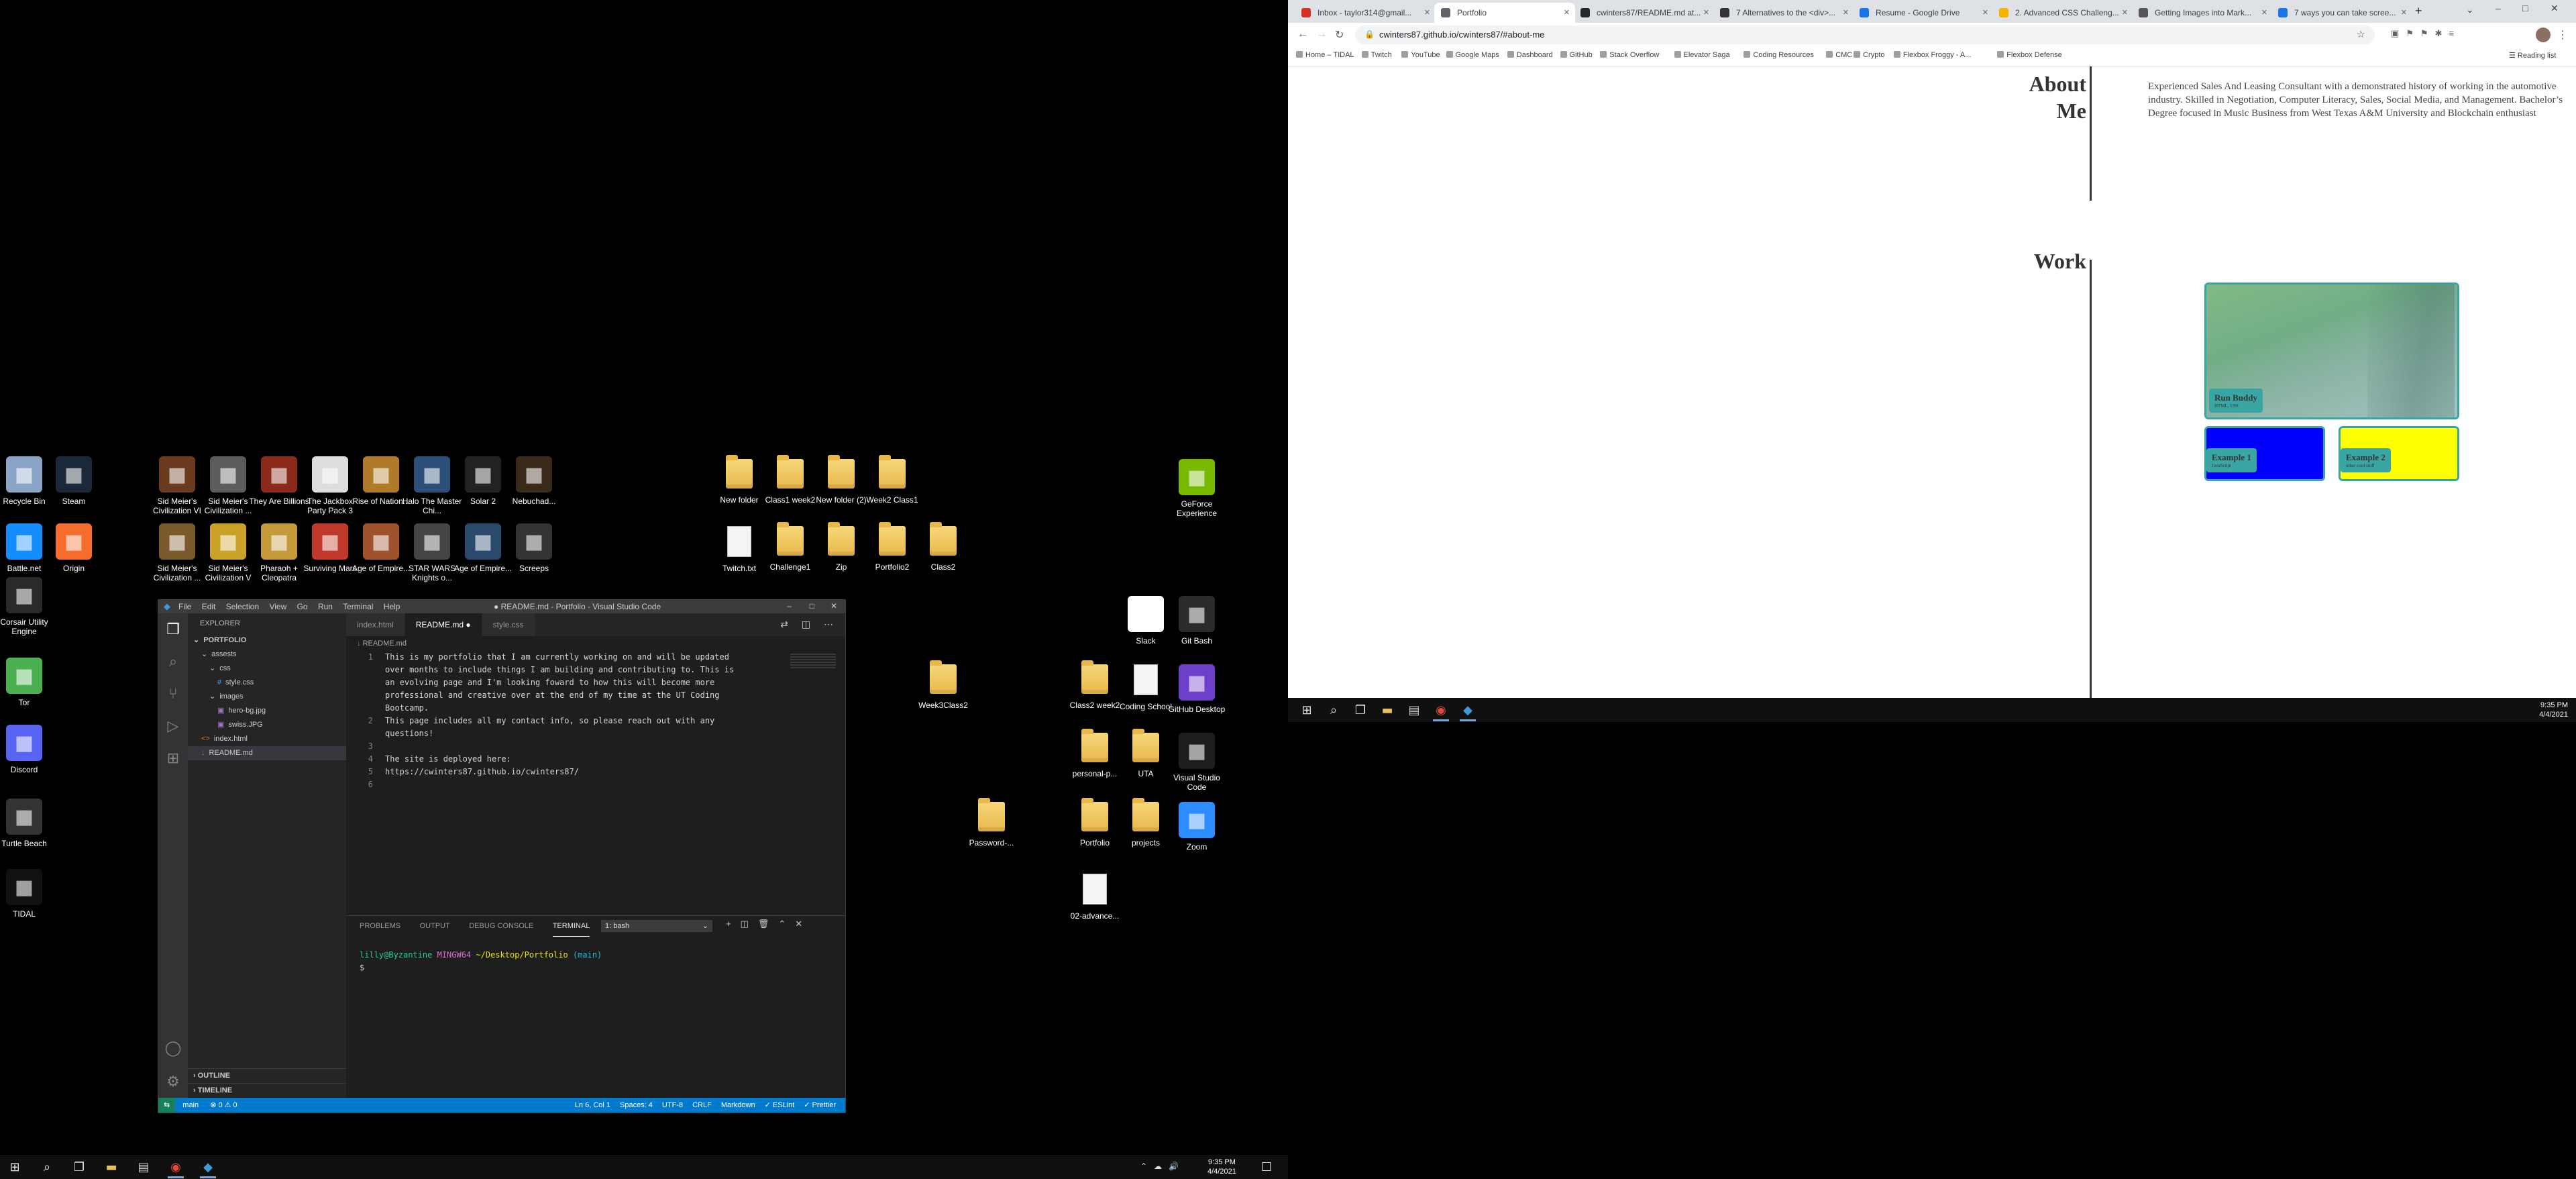  Describe the element at coordinates (190, 1105) in the screenshot. I see `branch-indicator: main` at that location.